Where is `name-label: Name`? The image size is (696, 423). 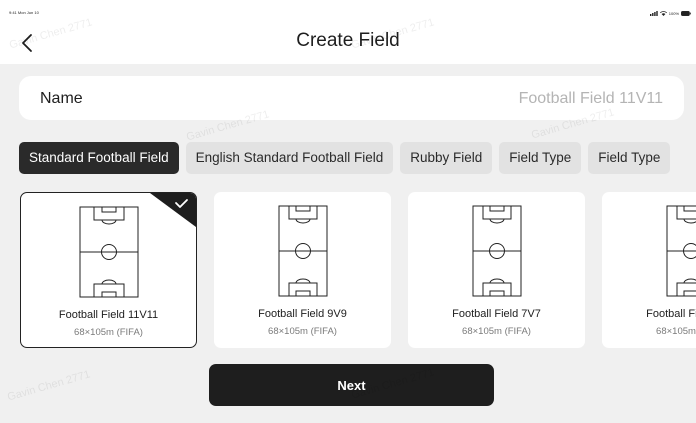
name-label: Name is located at coordinates (61, 98).